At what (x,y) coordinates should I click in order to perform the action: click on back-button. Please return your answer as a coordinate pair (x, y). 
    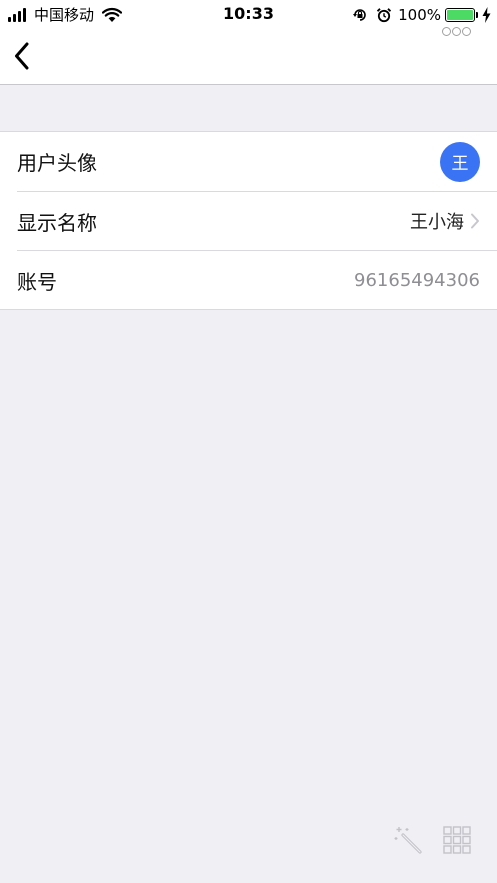
    Looking at the image, I should click on (22, 56).